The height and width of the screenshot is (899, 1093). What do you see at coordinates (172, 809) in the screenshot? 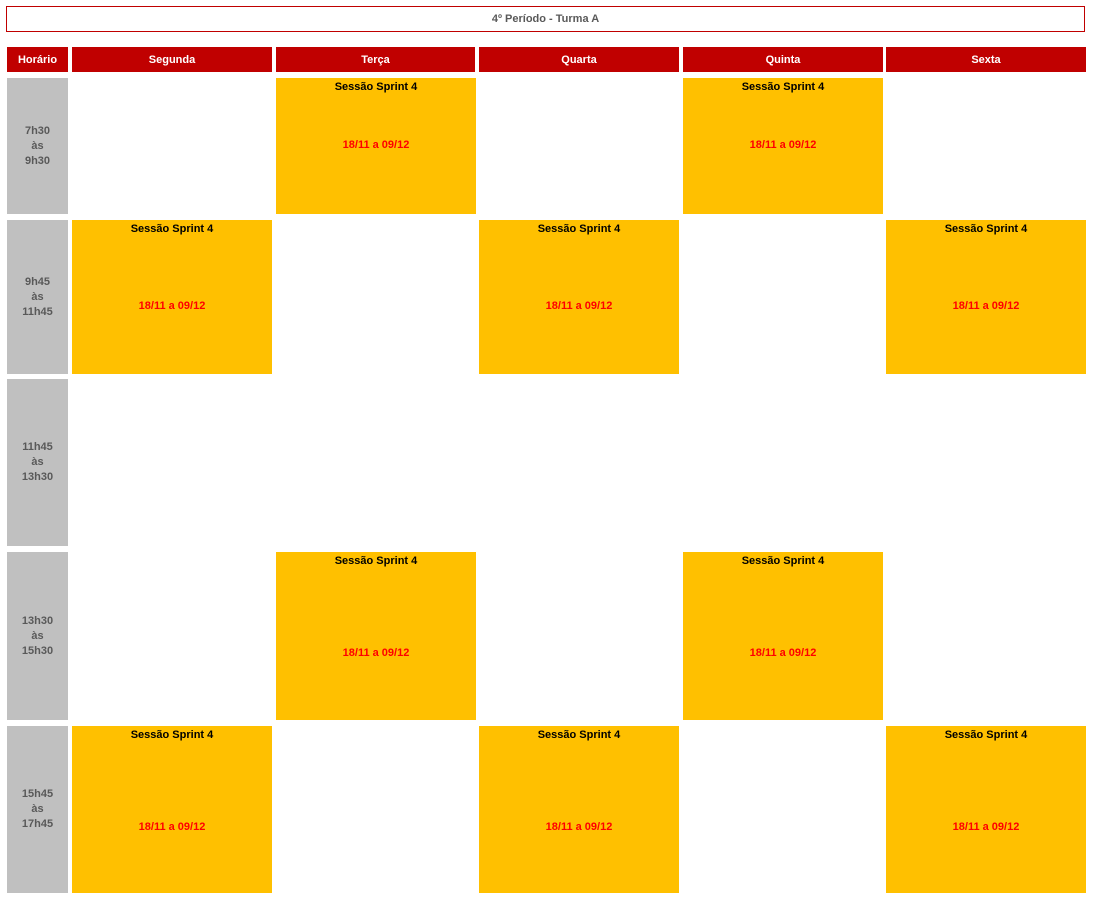
I see `session-block-monday-slot-5: Sessão Sprint 4 18/11 a 09/12` at bounding box center [172, 809].